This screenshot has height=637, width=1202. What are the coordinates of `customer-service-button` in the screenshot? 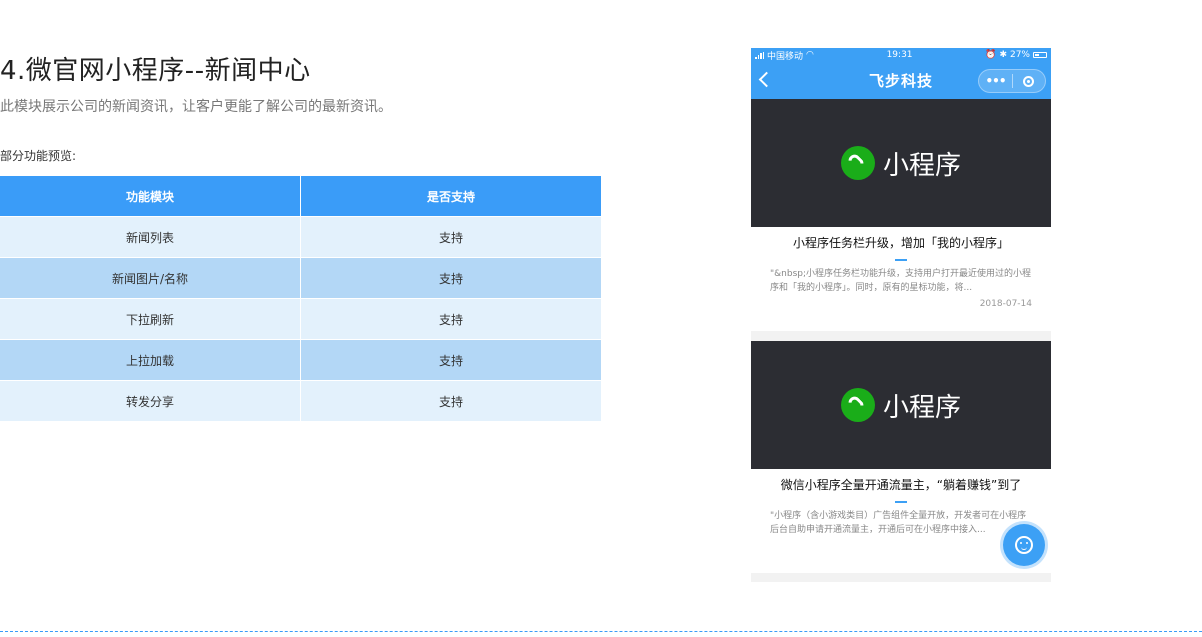 It's located at (1024, 545).